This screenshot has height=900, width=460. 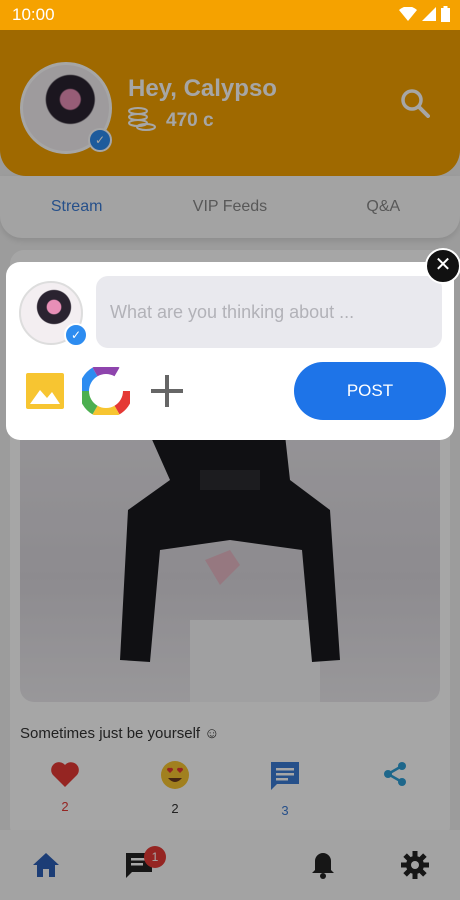 I want to click on verified-badge-icon: ✓, so click(x=76, y=335).